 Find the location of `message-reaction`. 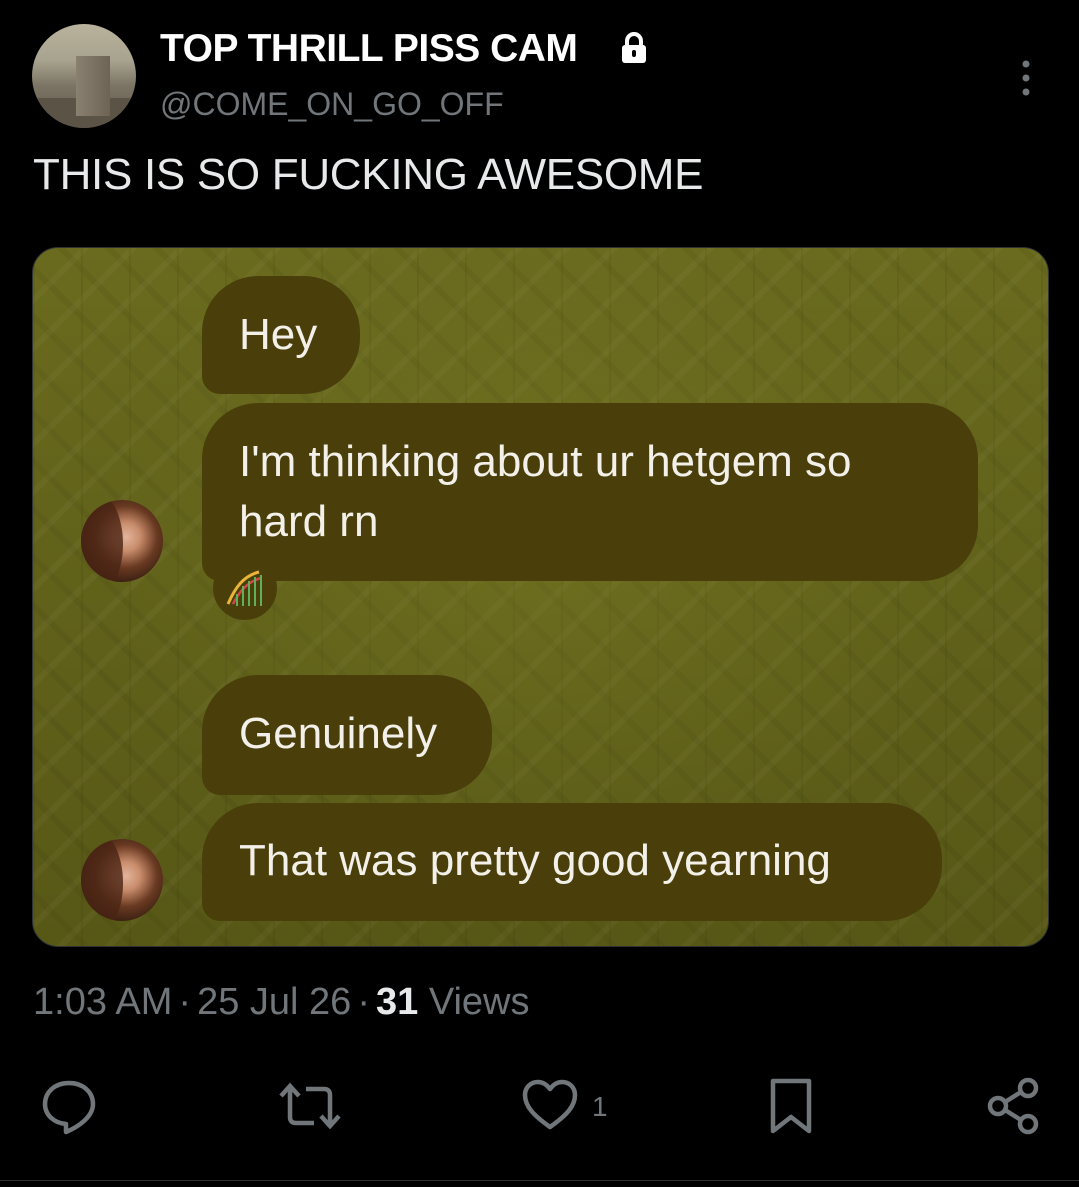

message-reaction is located at coordinates (245, 588).